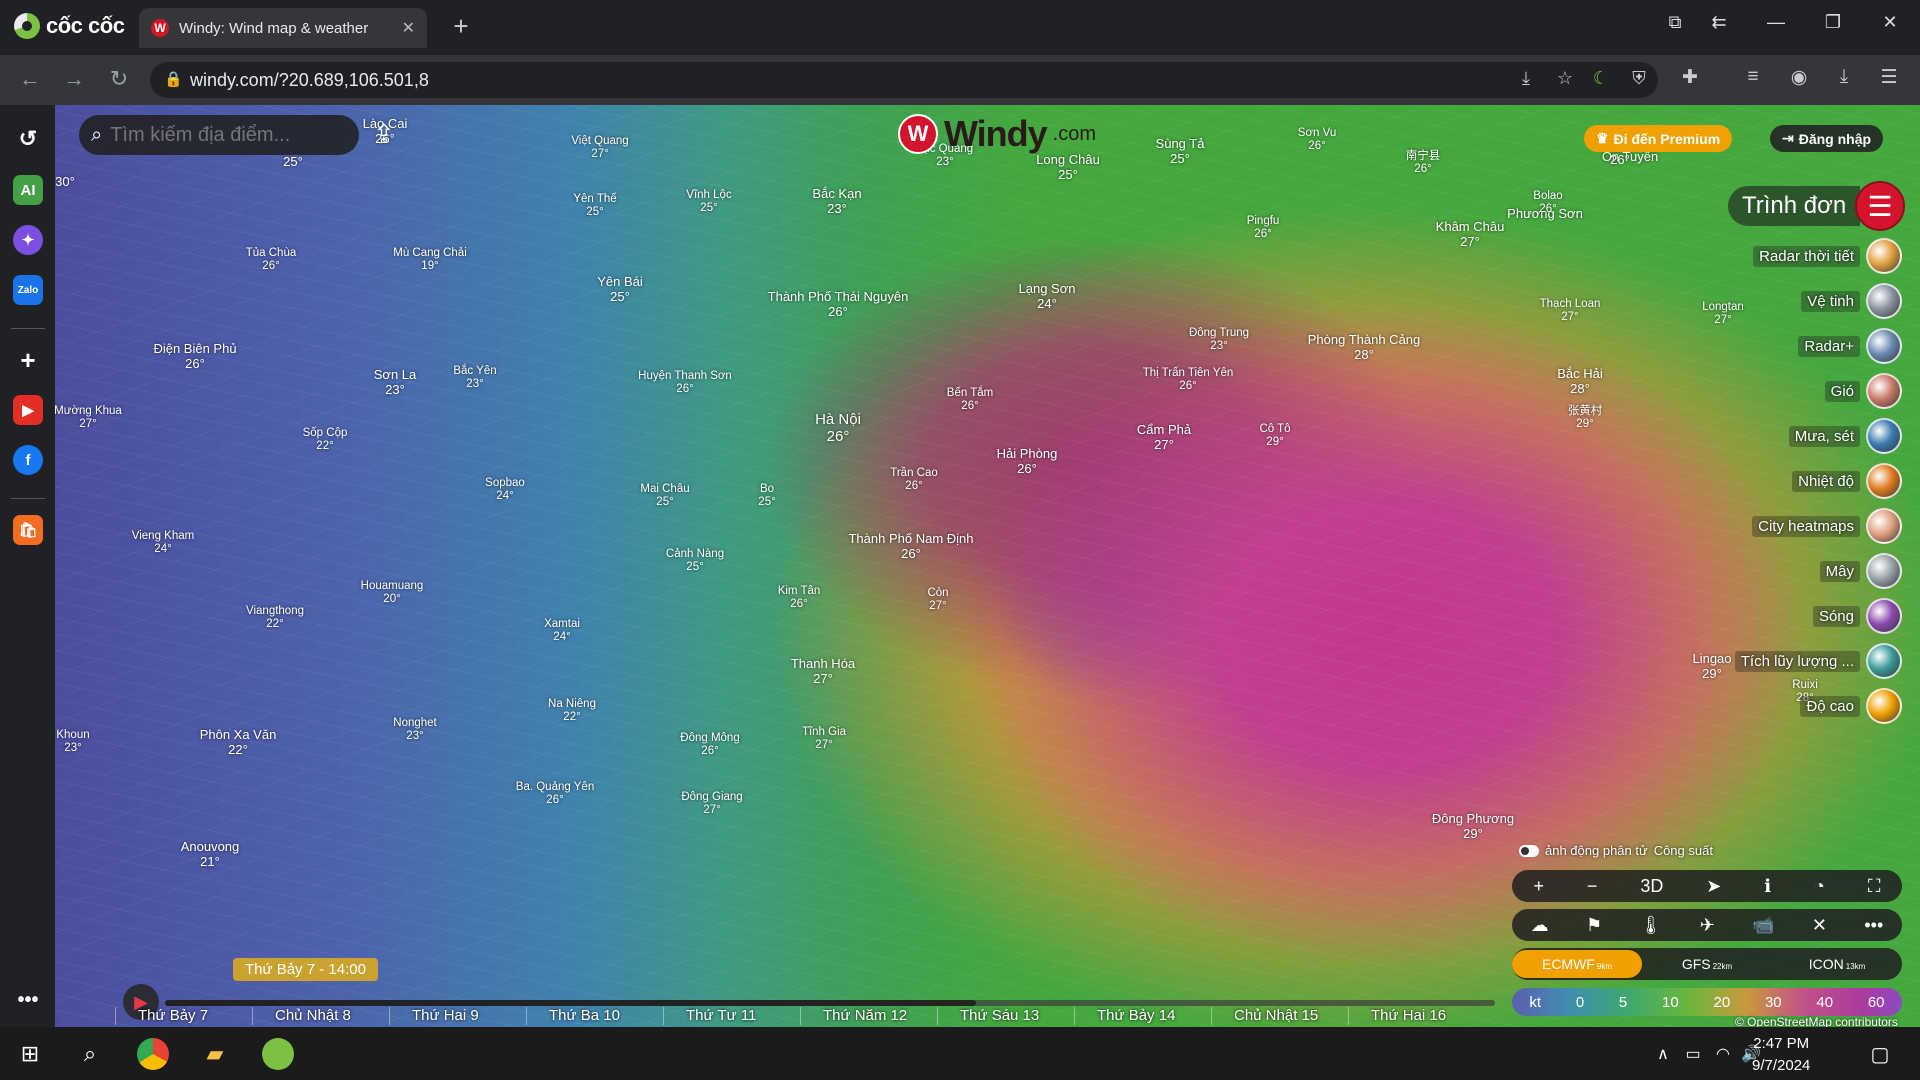  What do you see at coordinates (119, 79) in the screenshot?
I see `reload-button: ↻` at bounding box center [119, 79].